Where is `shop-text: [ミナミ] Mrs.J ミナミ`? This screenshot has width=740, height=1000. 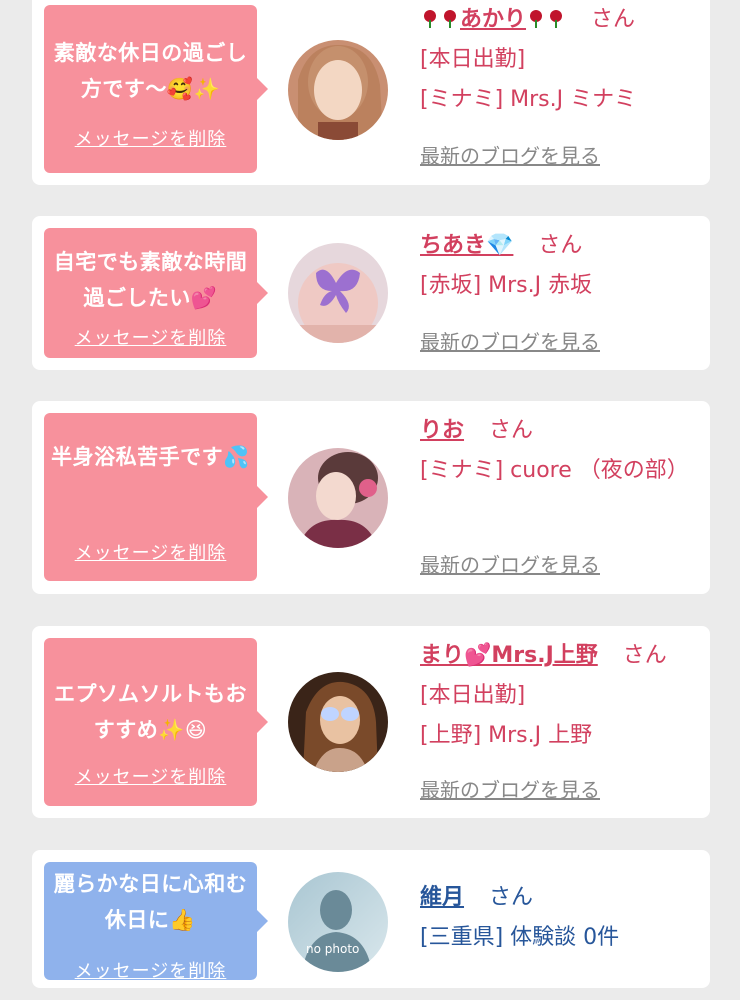 shop-text: [ミナミ] Mrs.J ミナミ is located at coordinates (528, 99).